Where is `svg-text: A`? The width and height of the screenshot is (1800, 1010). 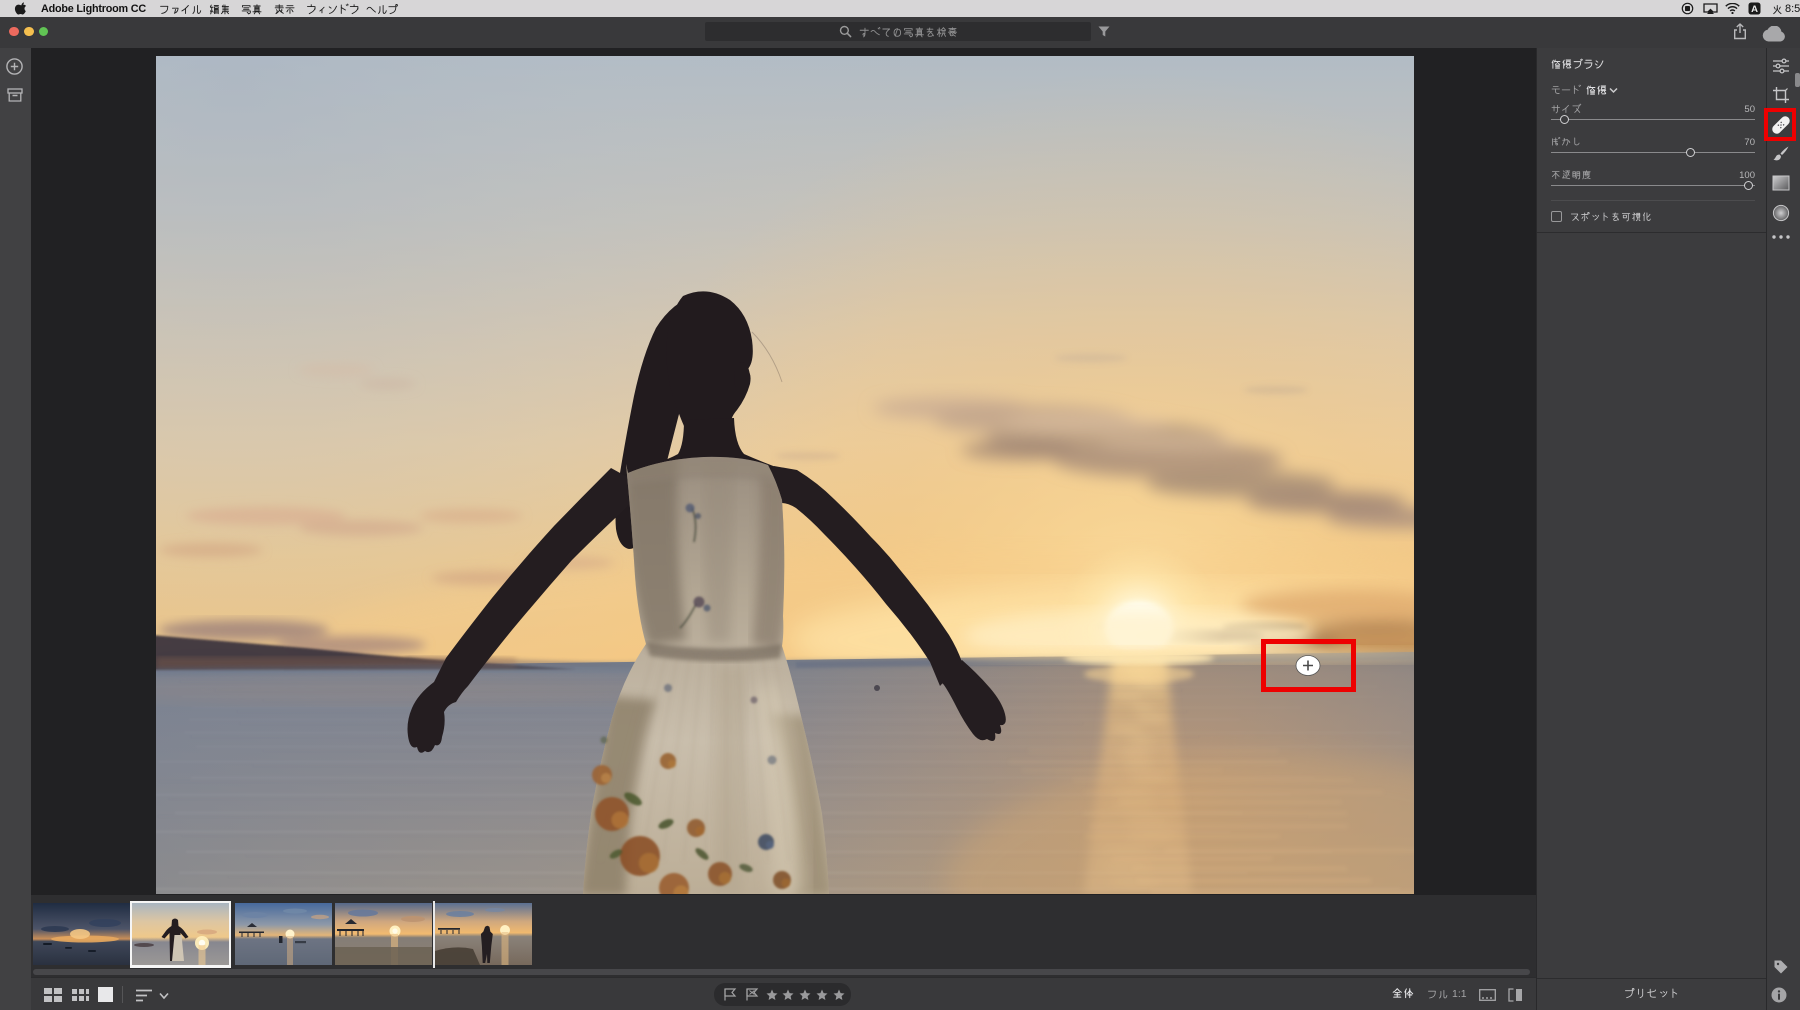
svg-text: A is located at coordinates (1754, 9).